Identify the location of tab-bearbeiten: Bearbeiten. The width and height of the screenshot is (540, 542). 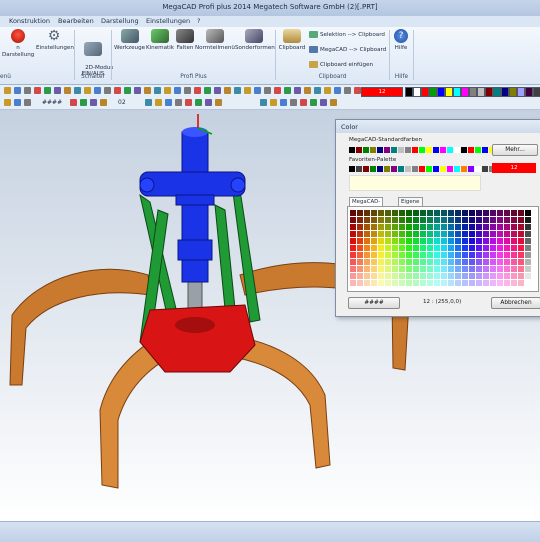
(76, 21).